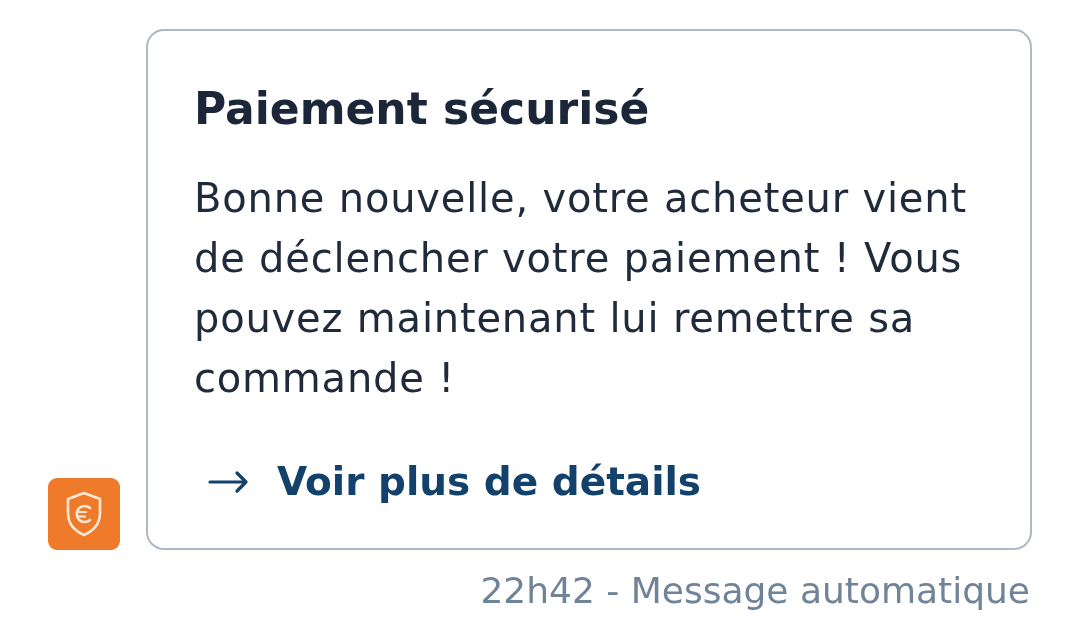 The width and height of the screenshot is (1070, 632). What do you see at coordinates (228, 481) in the screenshot?
I see `arrow-right-icon` at bounding box center [228, 481].